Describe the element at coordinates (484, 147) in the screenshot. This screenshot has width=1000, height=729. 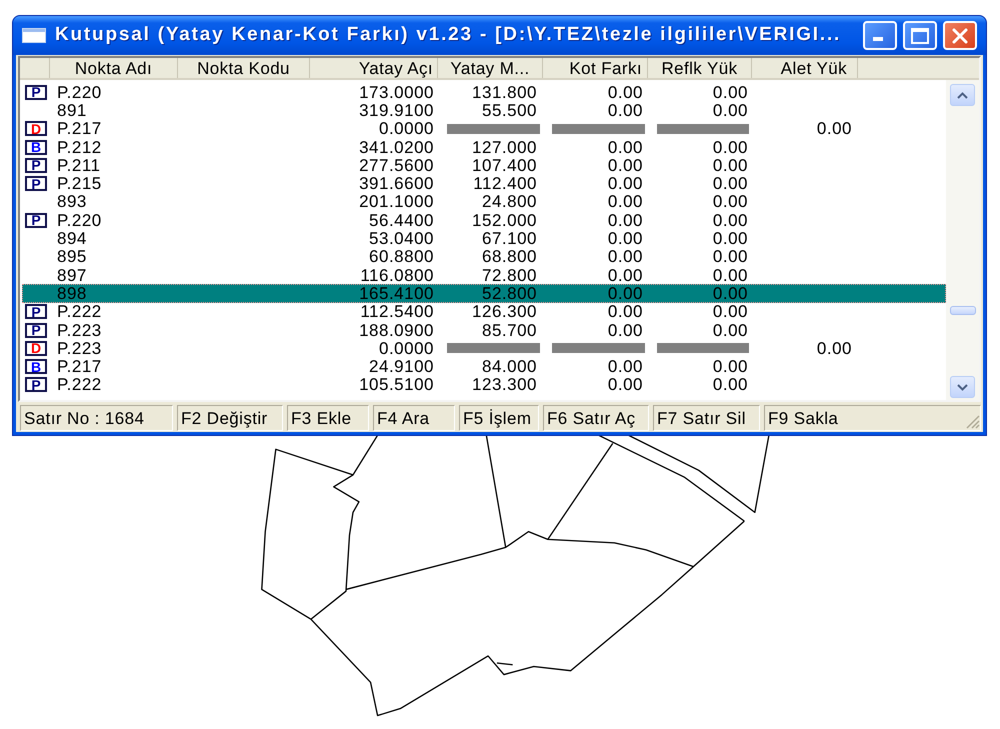
I see `list-row: B P.212 341.0200 127.000 0.00 0.00` at that location.